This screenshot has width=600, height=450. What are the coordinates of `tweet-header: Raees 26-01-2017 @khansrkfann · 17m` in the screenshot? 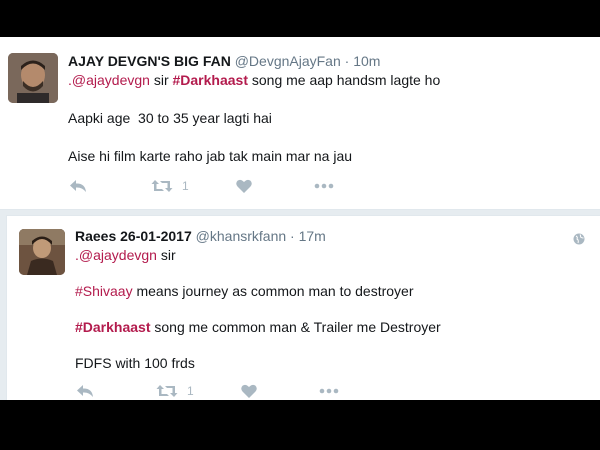 It's located at (200, 236).